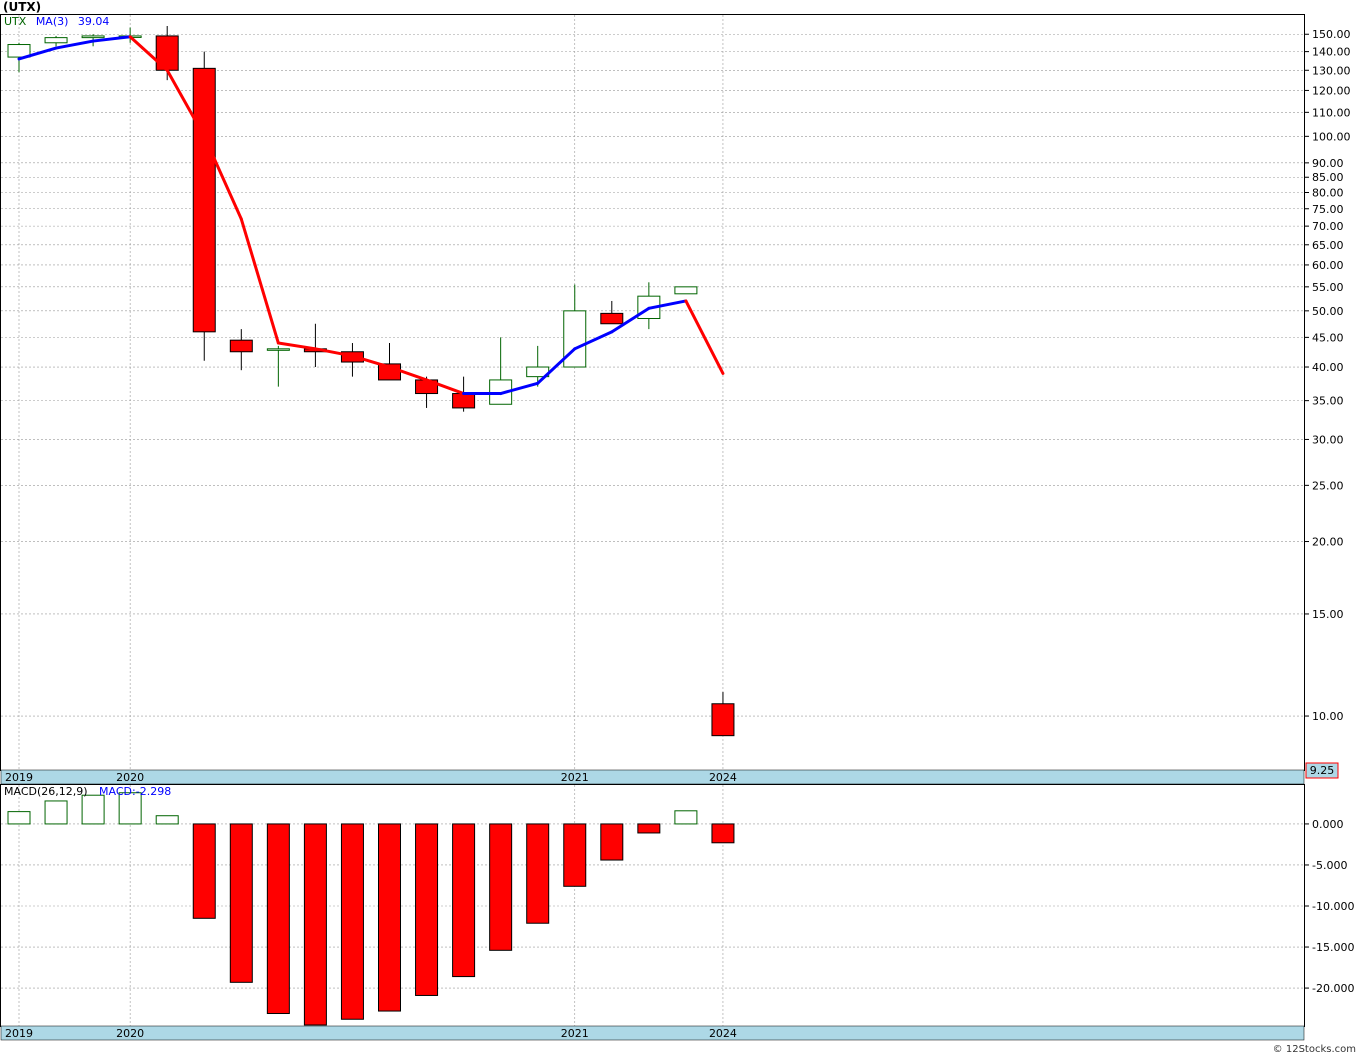 Image resolution: width=1360 pixels, height=1056 pixels. I want to click on macd-y-axis: 0.000 -5.000 -10.000 -15.000 -20.000, so click(1329, 906).